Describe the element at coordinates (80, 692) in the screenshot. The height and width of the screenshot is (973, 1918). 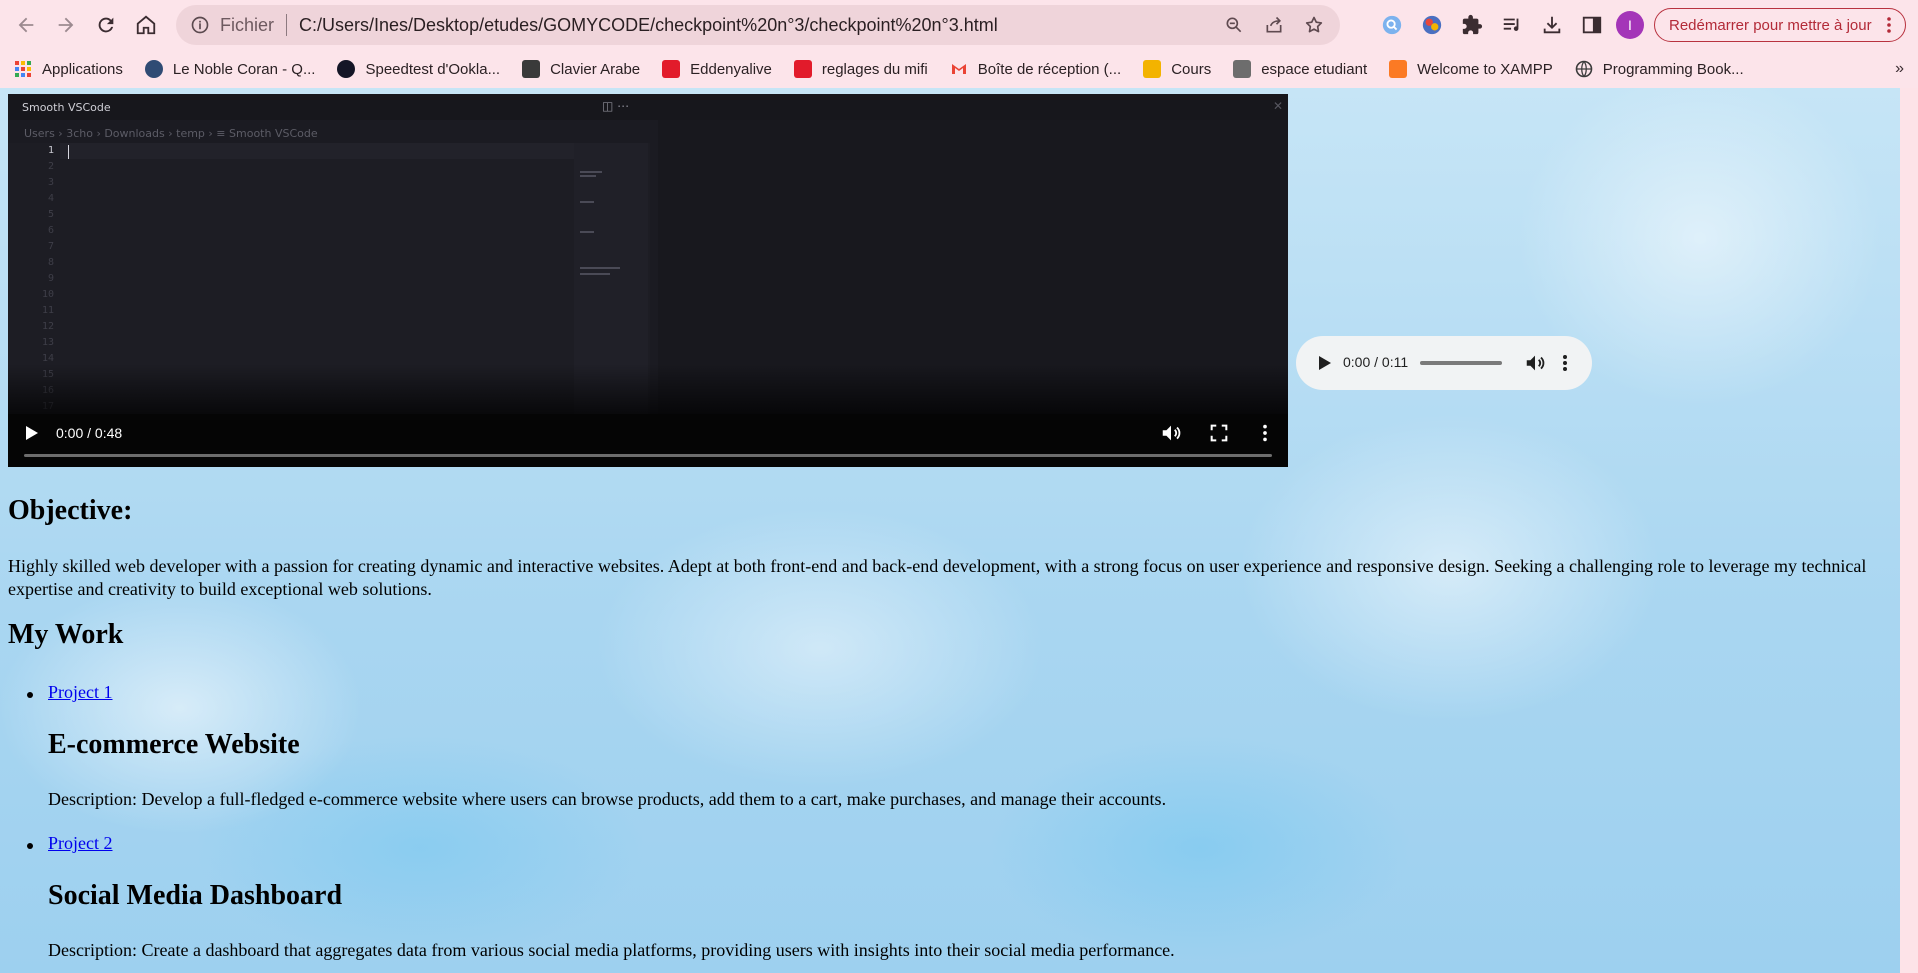
I see `project-1-link: Project 1` at that location.